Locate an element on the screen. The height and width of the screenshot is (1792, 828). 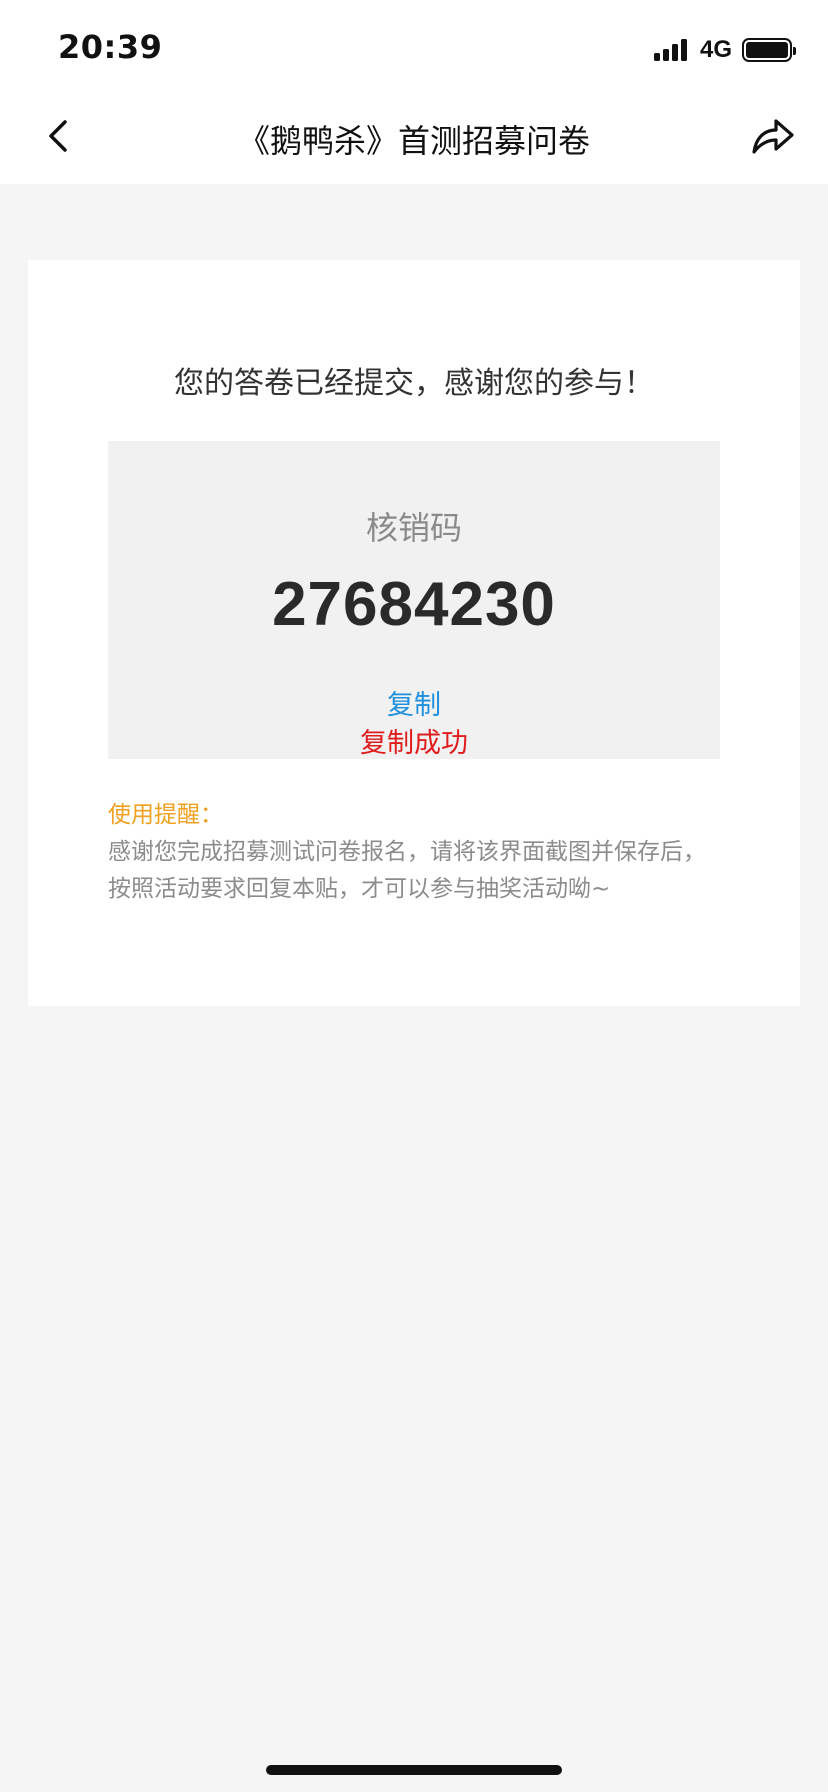
battery-icon is located at coordinates (769, 50).